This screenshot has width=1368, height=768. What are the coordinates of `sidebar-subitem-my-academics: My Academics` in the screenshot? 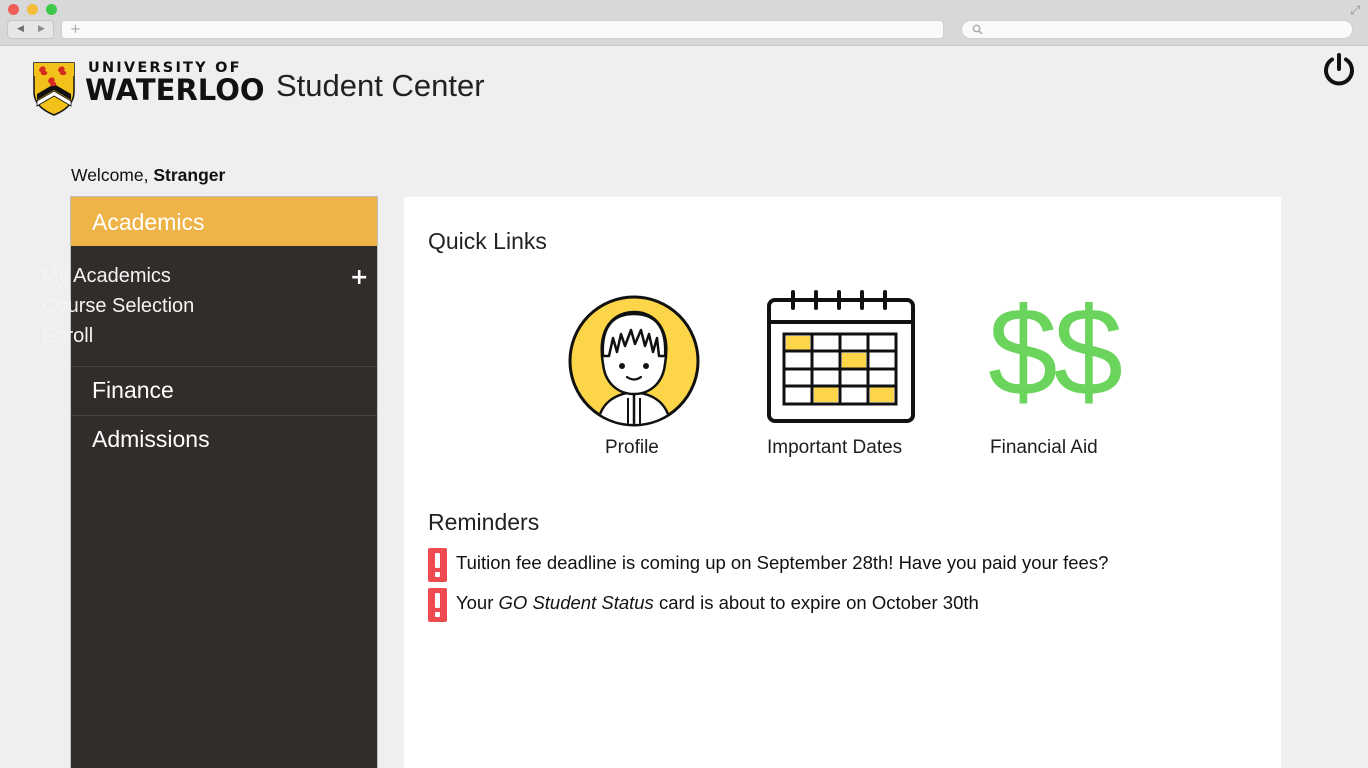 It's located at (106, 276).